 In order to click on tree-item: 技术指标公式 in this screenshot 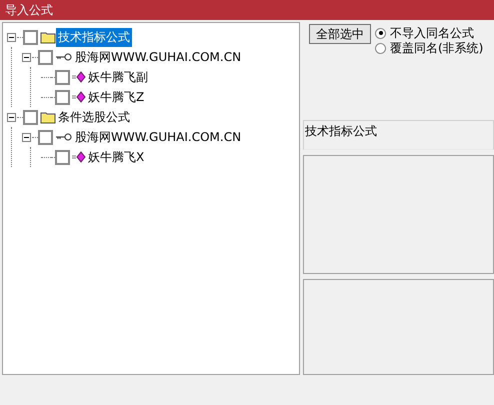, I will do `click(94, 37)`.